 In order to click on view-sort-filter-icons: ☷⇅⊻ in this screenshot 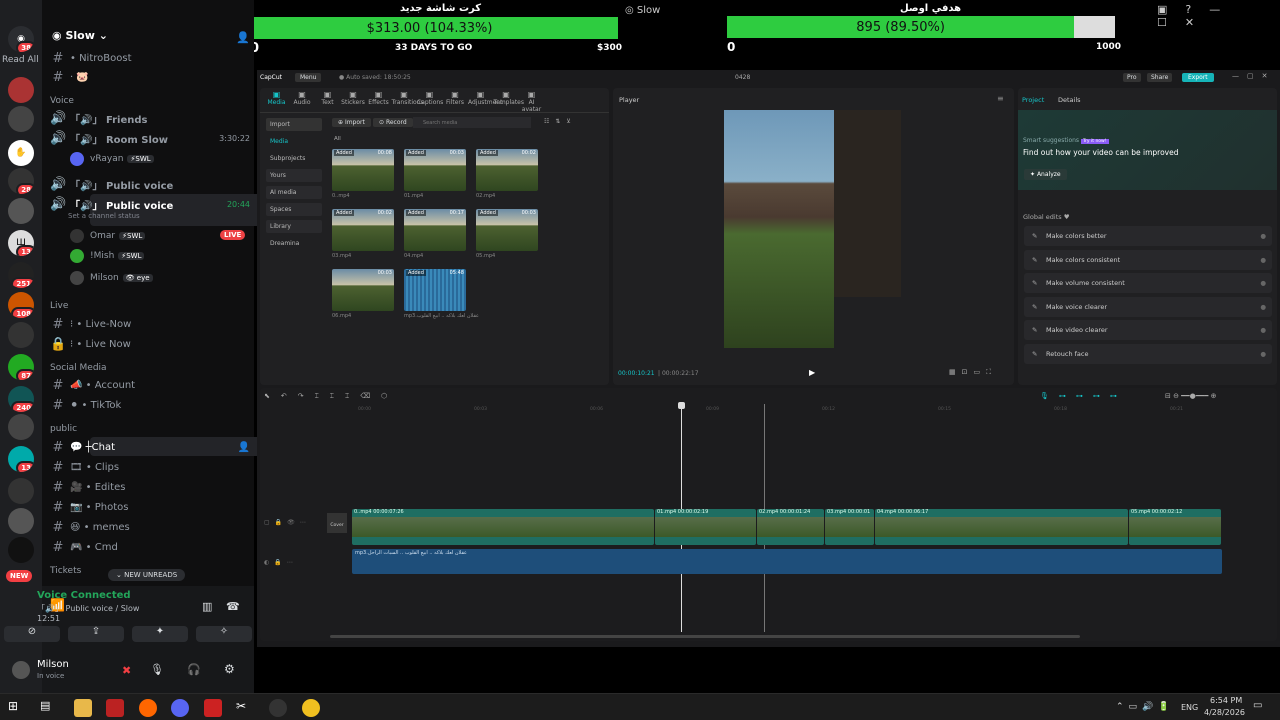, I will do `click(560, 121)`.